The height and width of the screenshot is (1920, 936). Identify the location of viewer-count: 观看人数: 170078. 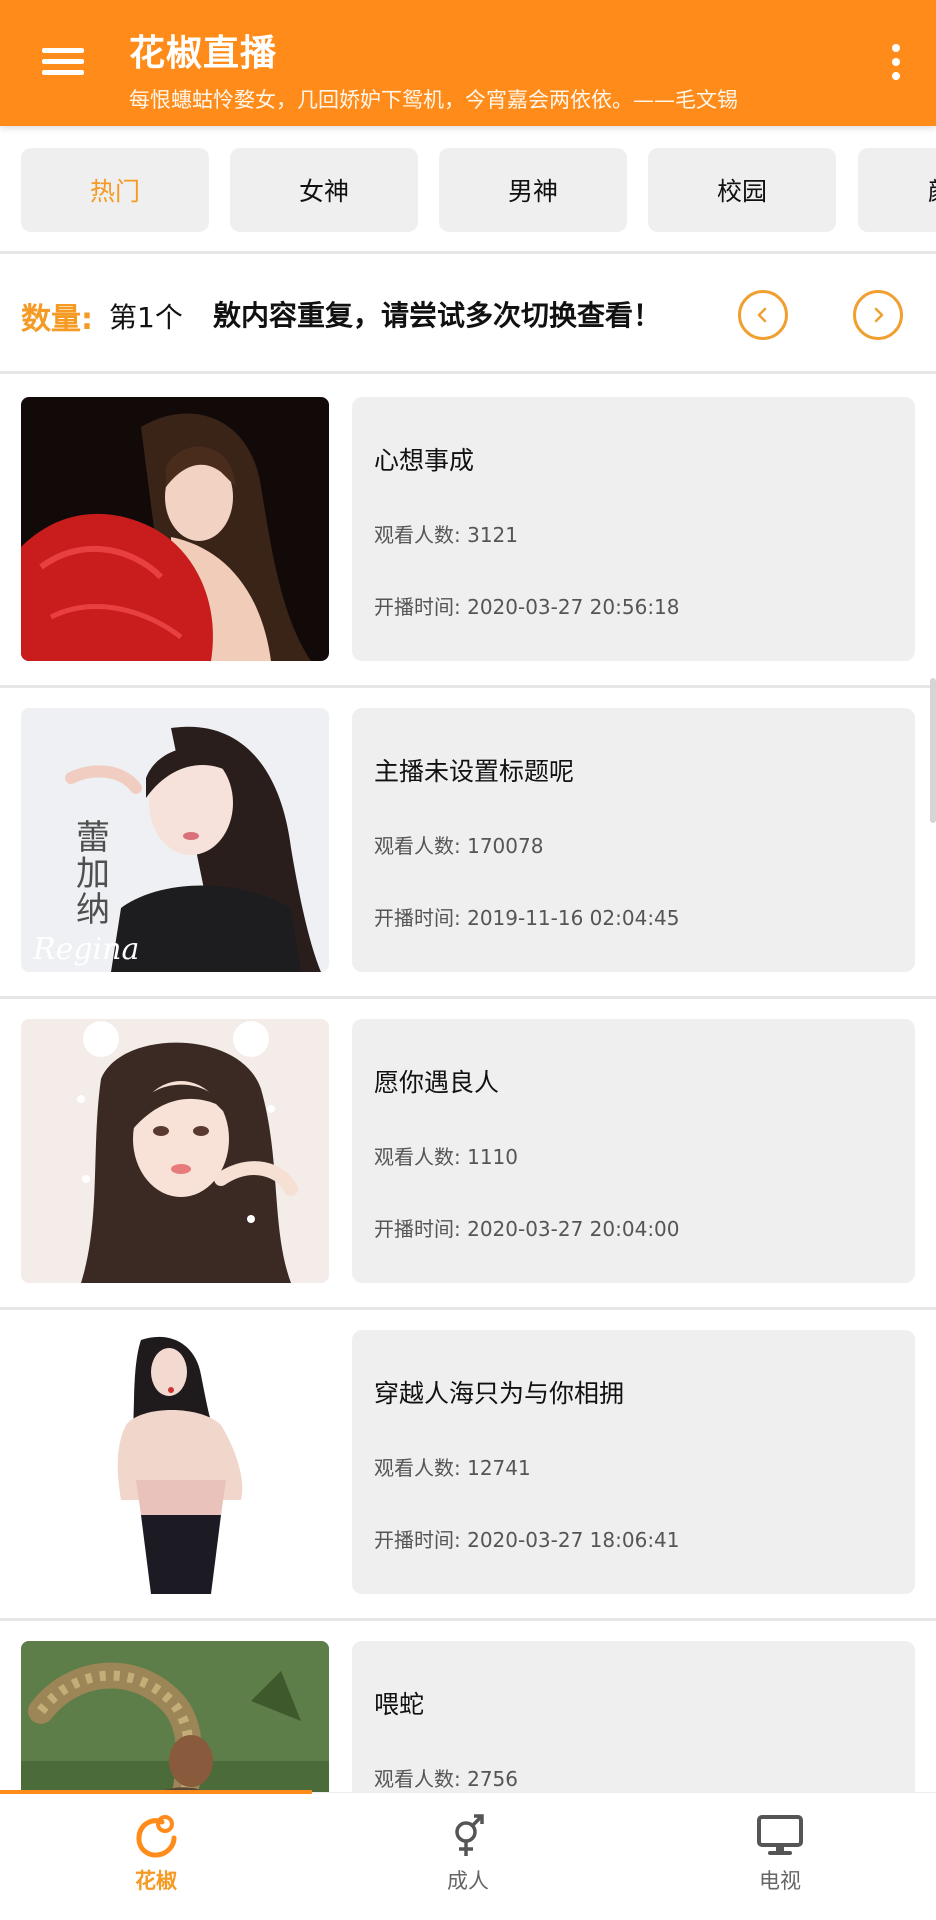
(459, 846).